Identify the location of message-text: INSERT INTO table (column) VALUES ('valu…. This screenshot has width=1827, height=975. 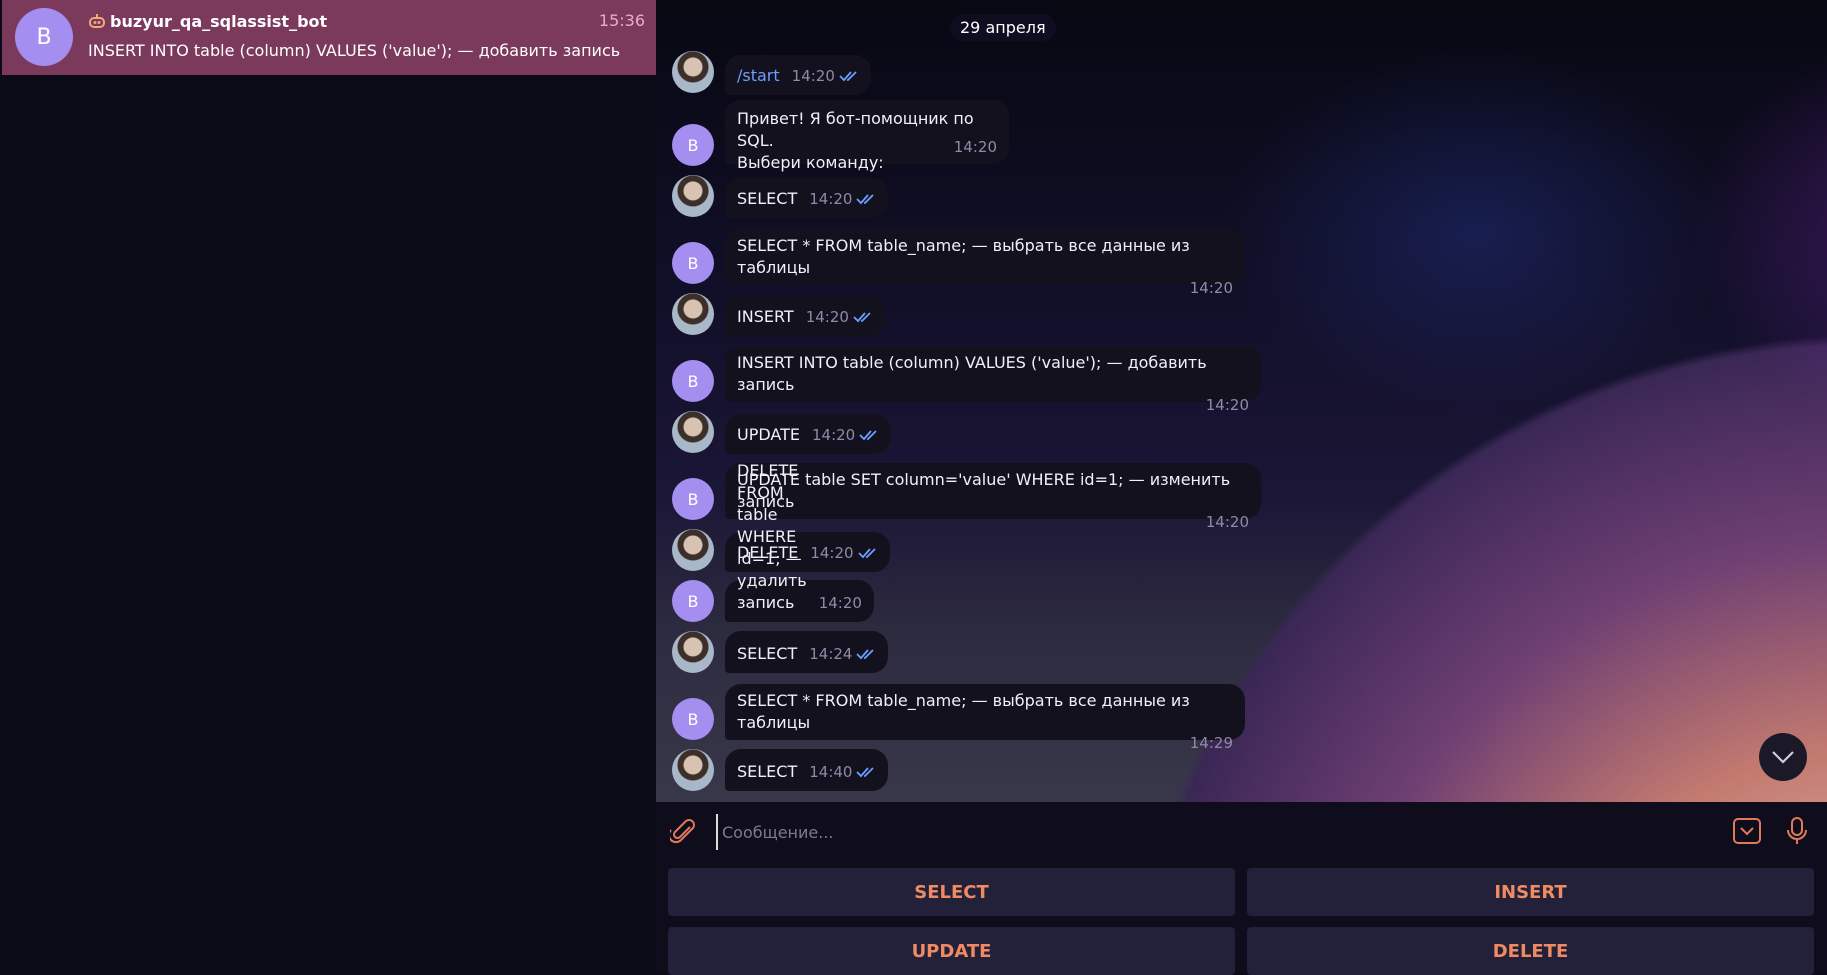
(972, 373).